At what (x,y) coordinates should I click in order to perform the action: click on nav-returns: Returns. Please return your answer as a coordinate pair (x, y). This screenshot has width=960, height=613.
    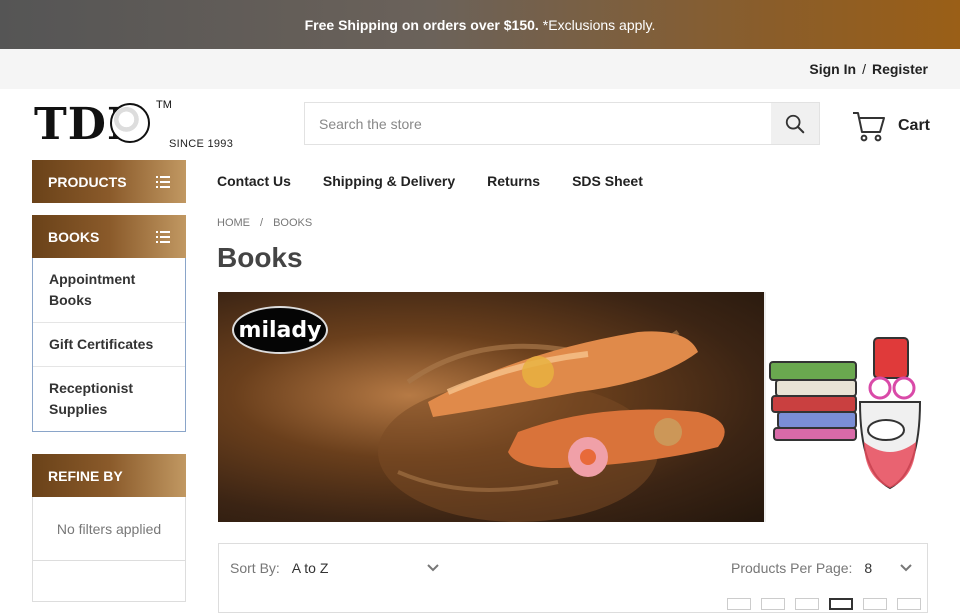
    Looking at the image, I should click on (513, 181).